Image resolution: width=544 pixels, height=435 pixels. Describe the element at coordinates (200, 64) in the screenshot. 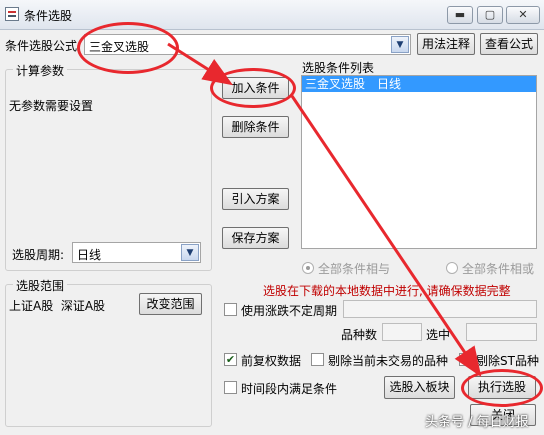

I see `arrow-to-add` at that location.